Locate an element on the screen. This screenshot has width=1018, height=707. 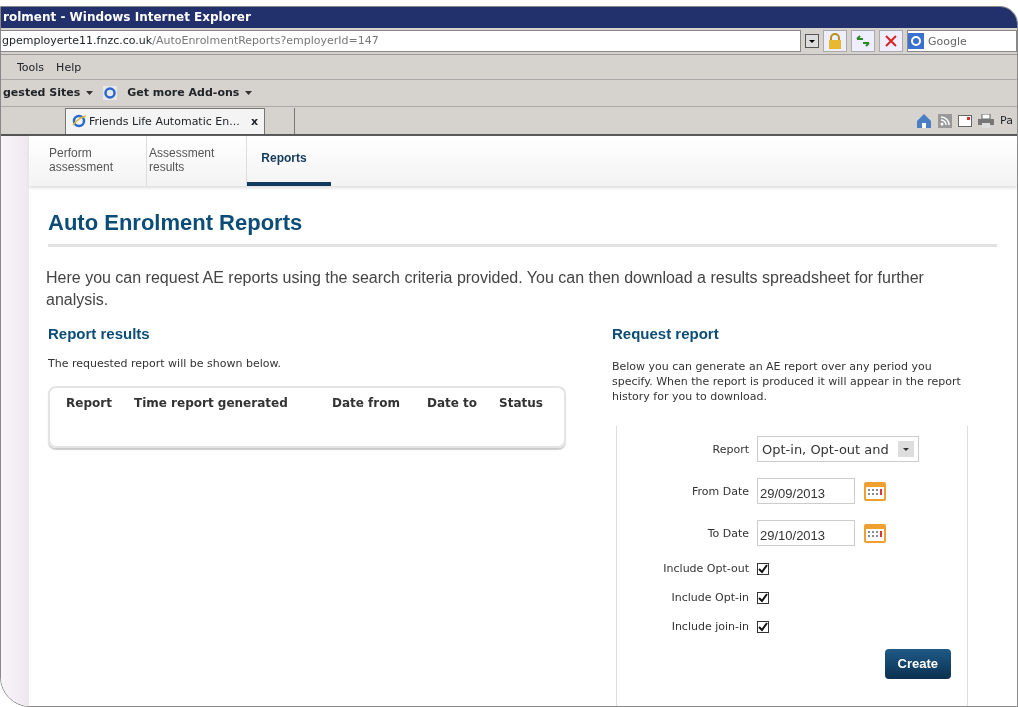
column-header: Status is located at coordinates (521, 404).